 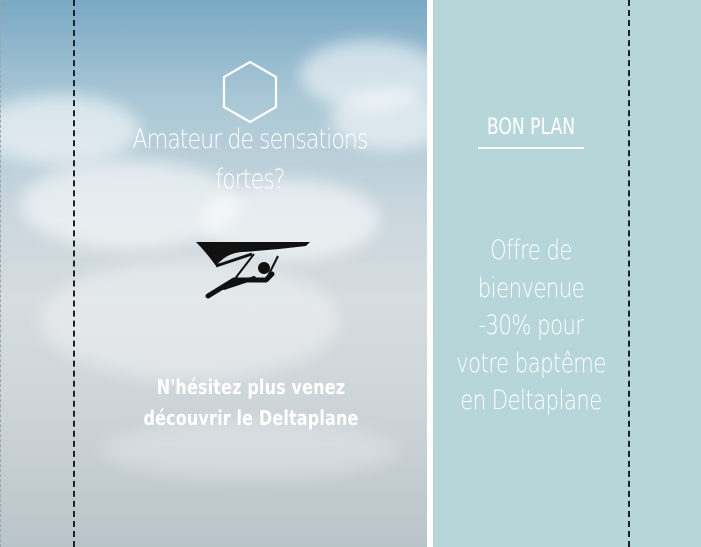 What do you see at coordinates (253, 270) in the screenshot?
I see `hang-glider-icon` at bounding box center [253, 270].